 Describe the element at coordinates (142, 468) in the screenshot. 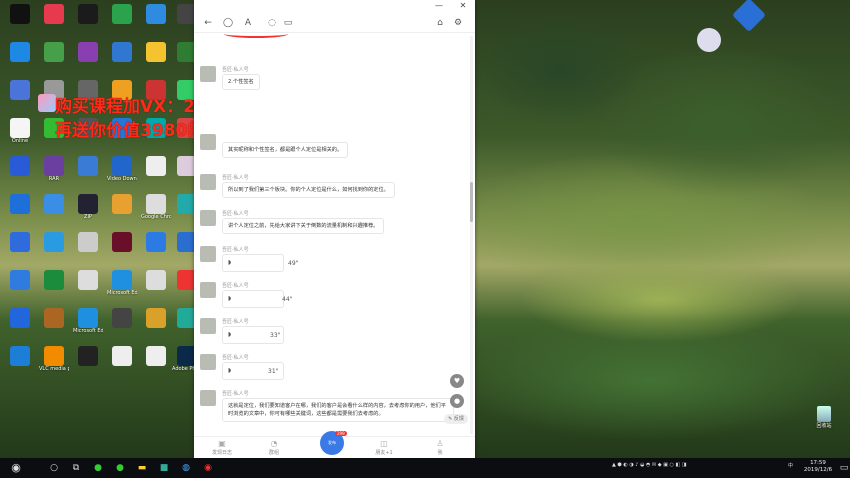

I see `file-explorer-icon: ▬` at that location.